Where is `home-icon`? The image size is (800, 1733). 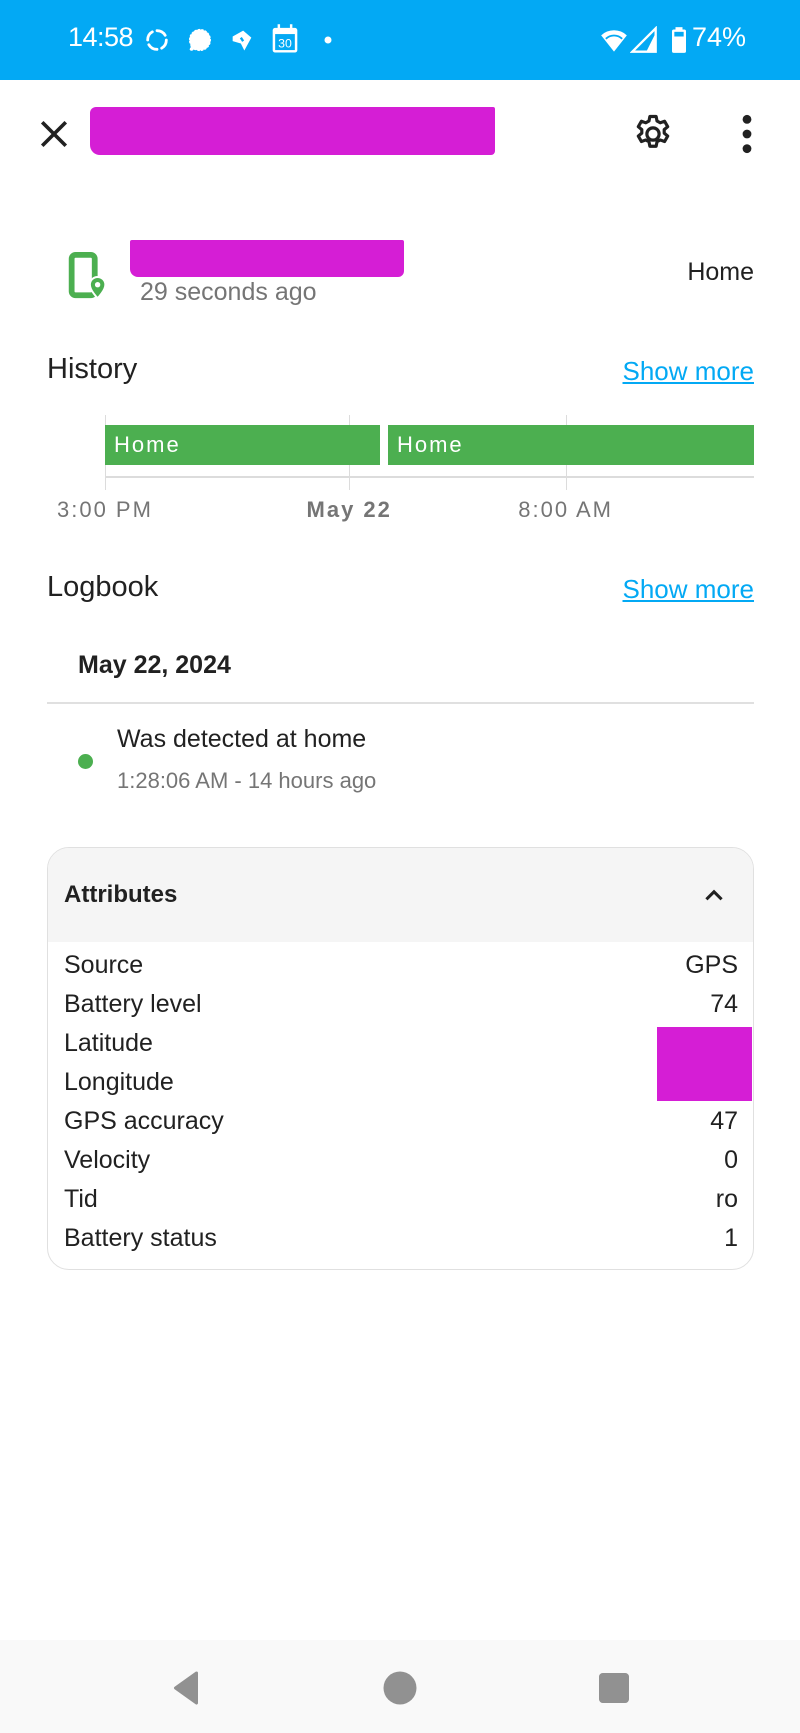 home-icon is located at coordinates (400, 1688).